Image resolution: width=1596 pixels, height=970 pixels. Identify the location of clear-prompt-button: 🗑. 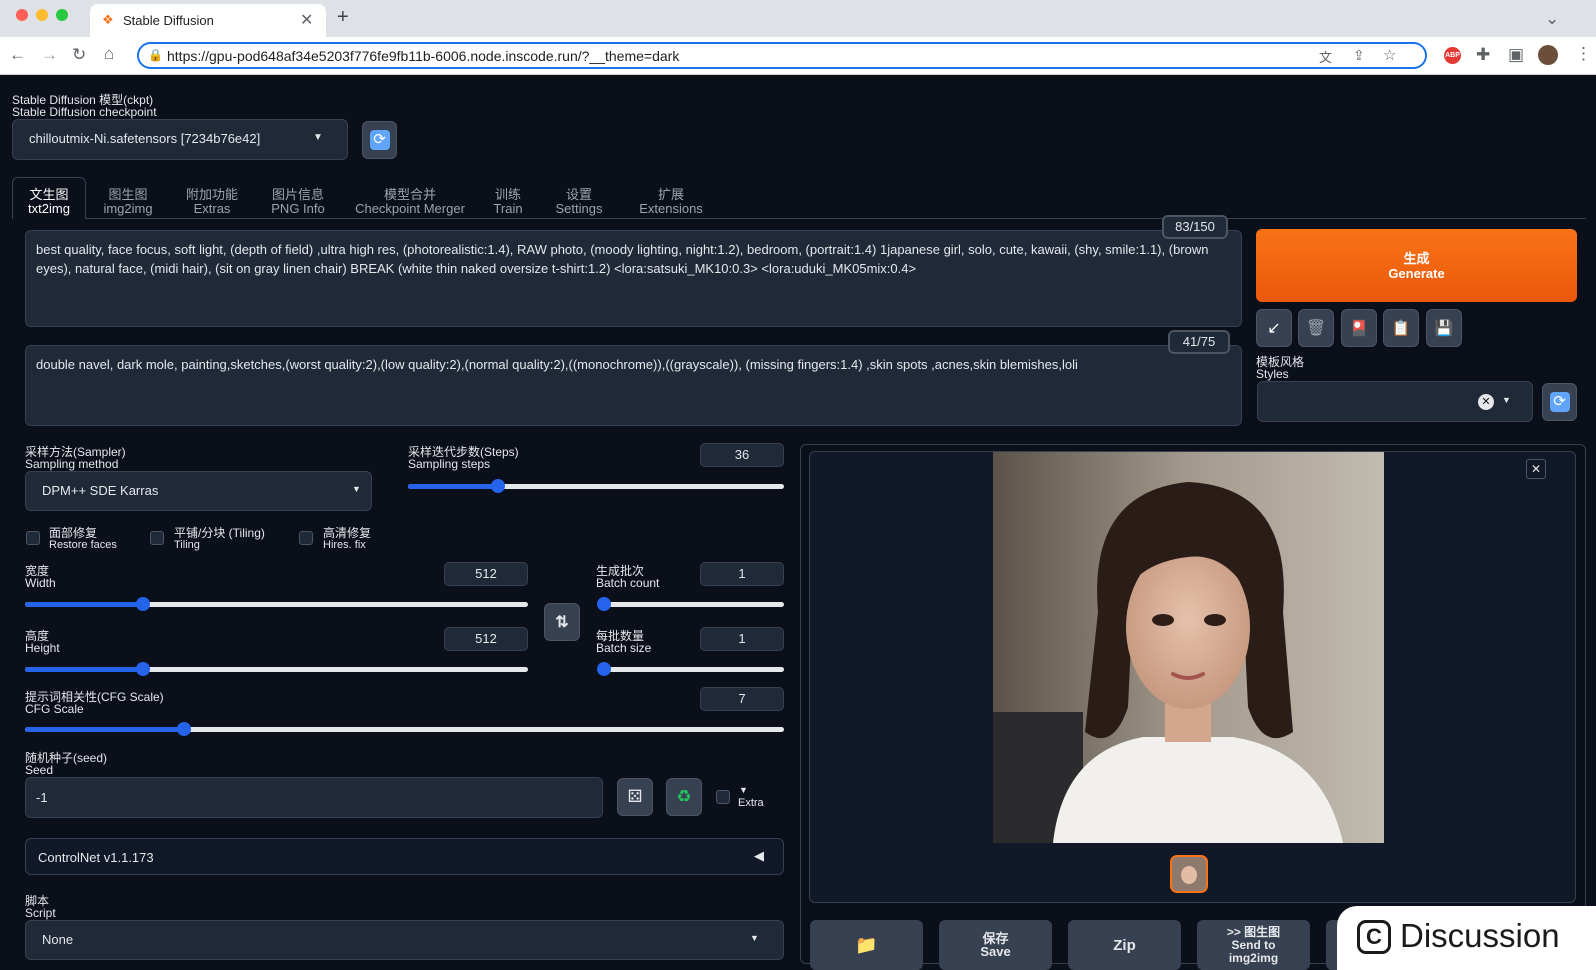
(1316, 328).